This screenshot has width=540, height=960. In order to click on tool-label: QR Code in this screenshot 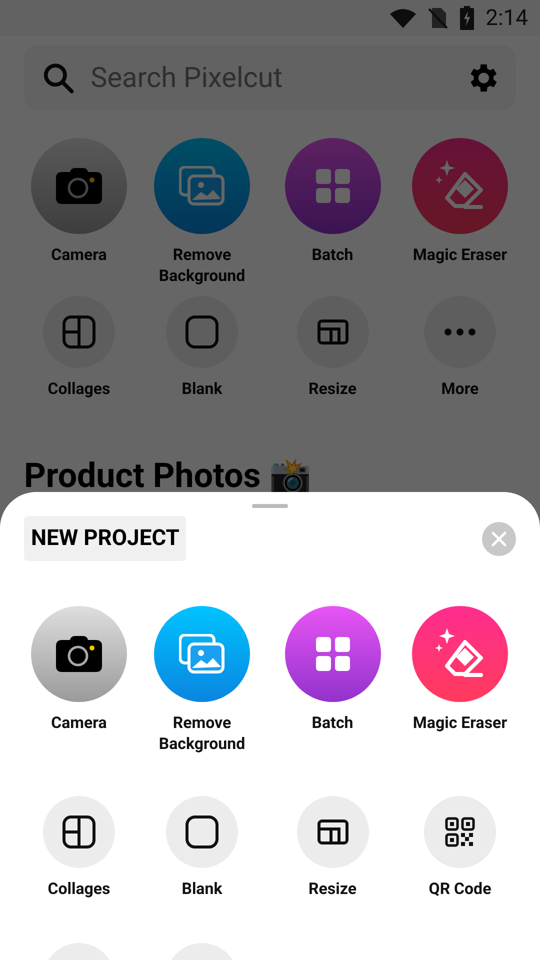, I will do `click(460, 888)`.